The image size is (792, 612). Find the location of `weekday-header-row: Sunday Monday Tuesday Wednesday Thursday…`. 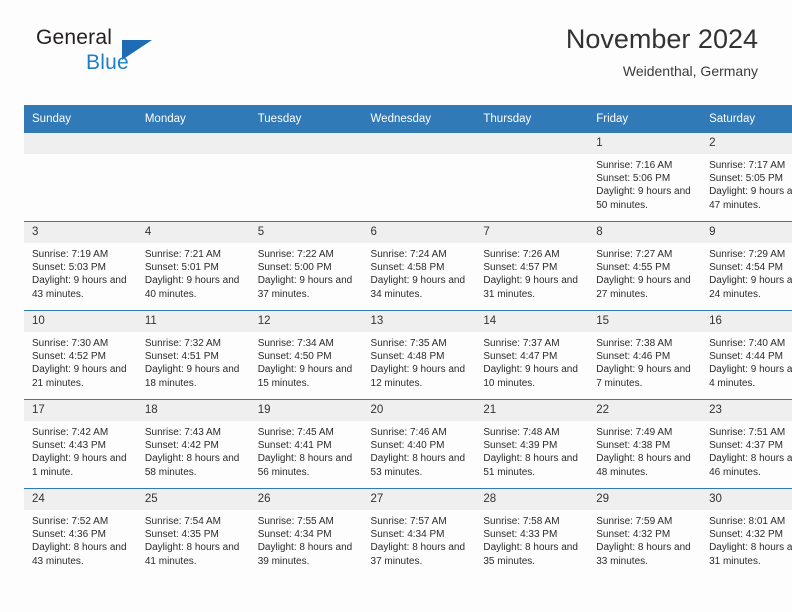

weekday-header-row: Sunday Monday Tuesday Wednesday Thursday… is located at coordinates (408, 119).